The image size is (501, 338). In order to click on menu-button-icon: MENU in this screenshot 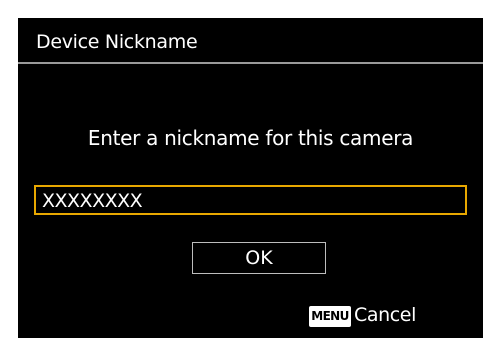, I will do `click(330, 316)`.